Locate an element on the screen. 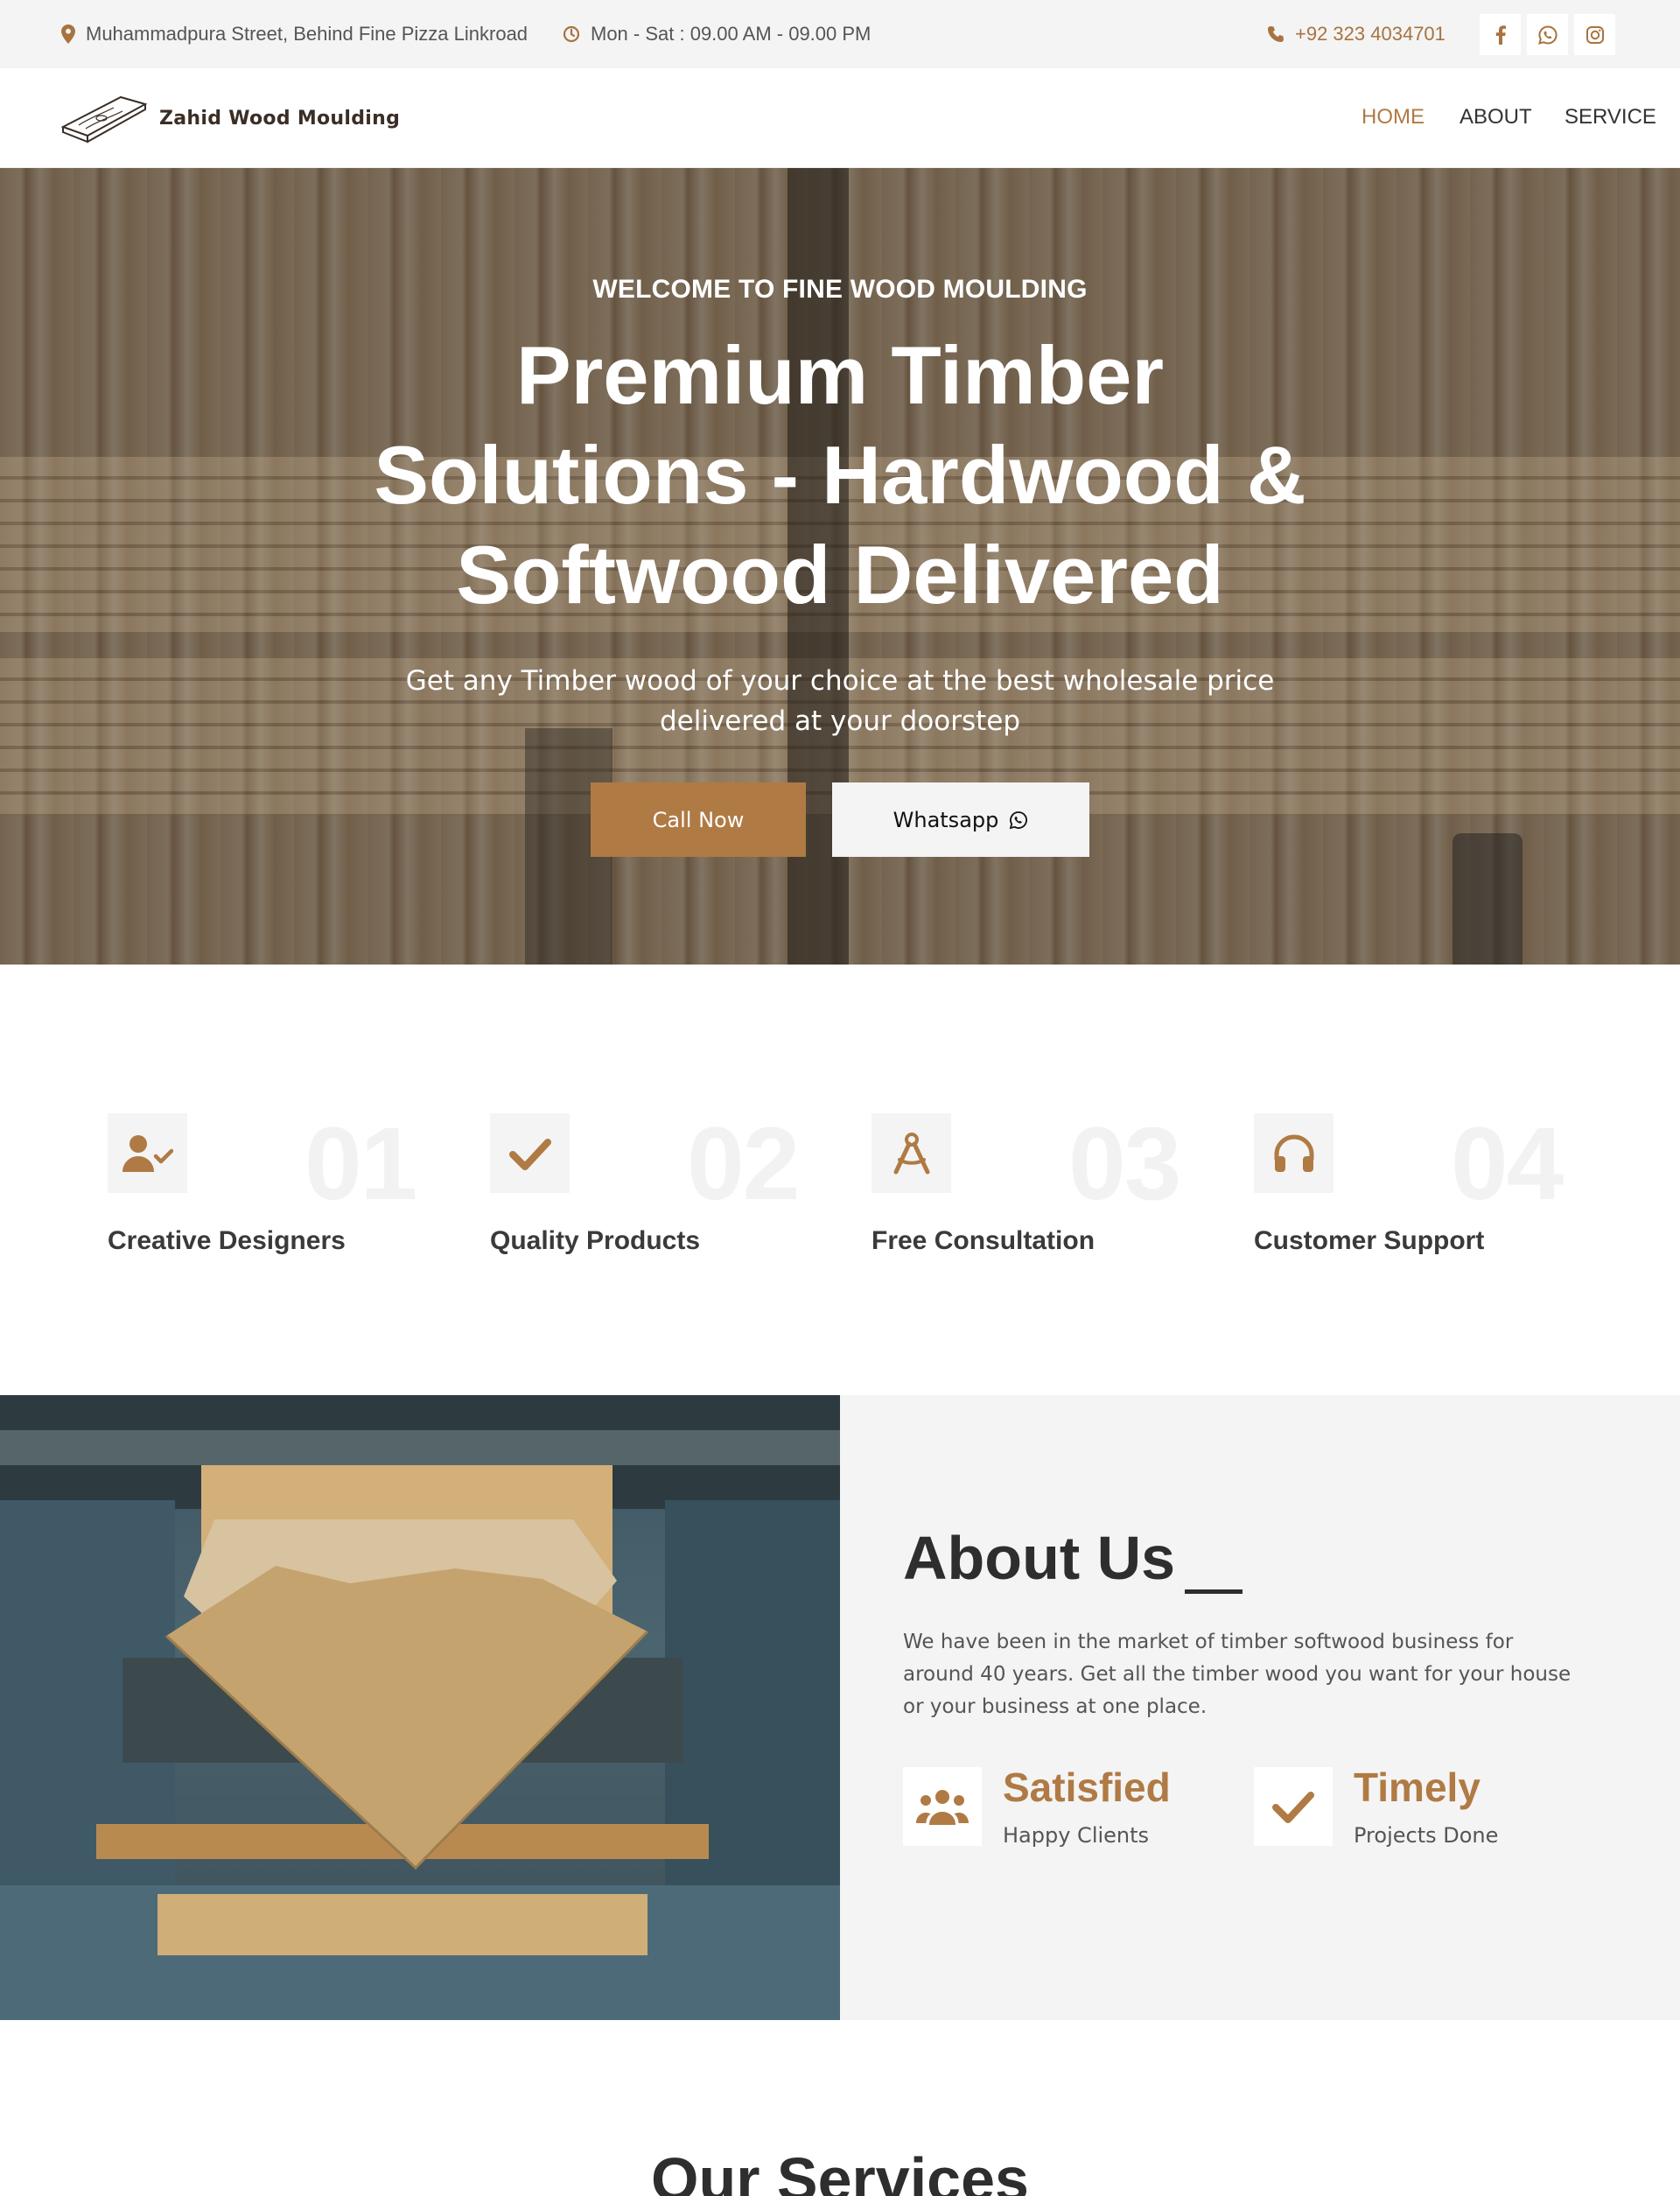 This screenshot has width=1680, height=2196. map-pin-icon is located at coordinates (68, 34).